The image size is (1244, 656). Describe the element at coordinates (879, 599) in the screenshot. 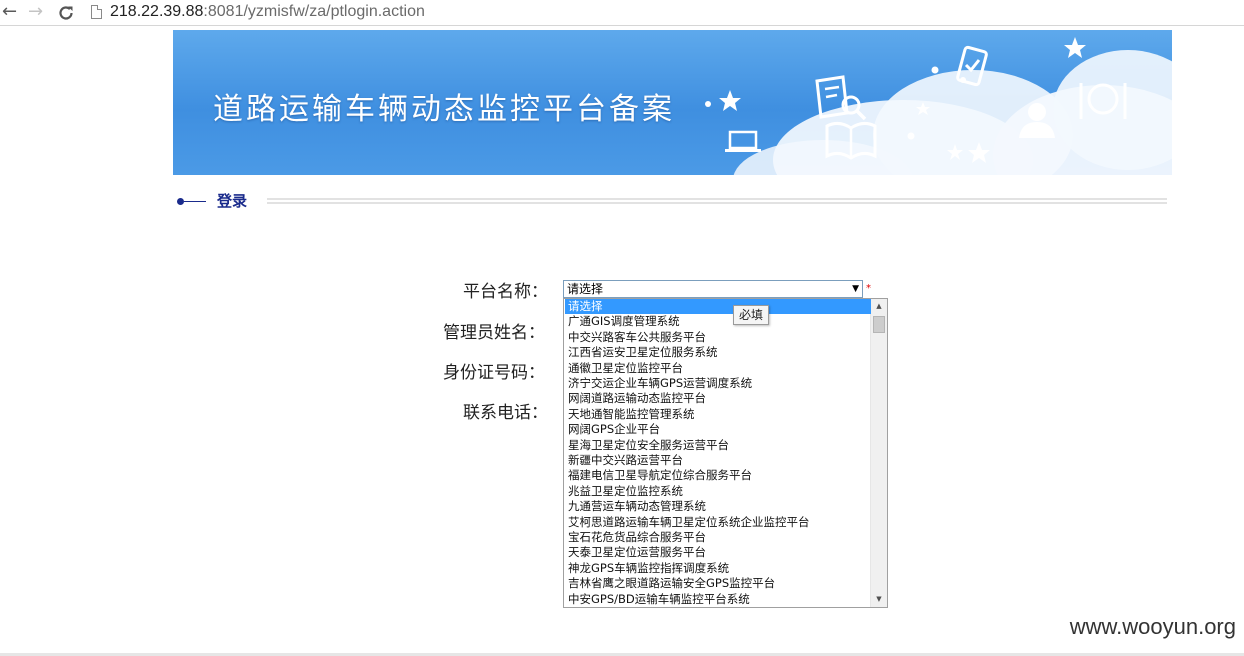

I see `scroll-down-icon: ▼` at that location.